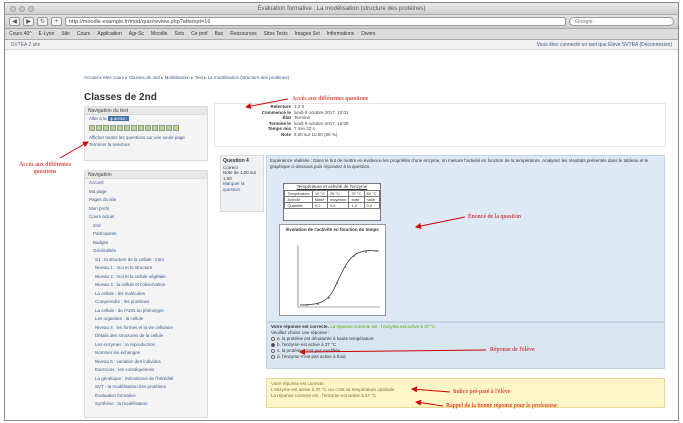  Describe the element at coordinates (286, 134) in the screenshot. I see `summary-key: Note` at that location.